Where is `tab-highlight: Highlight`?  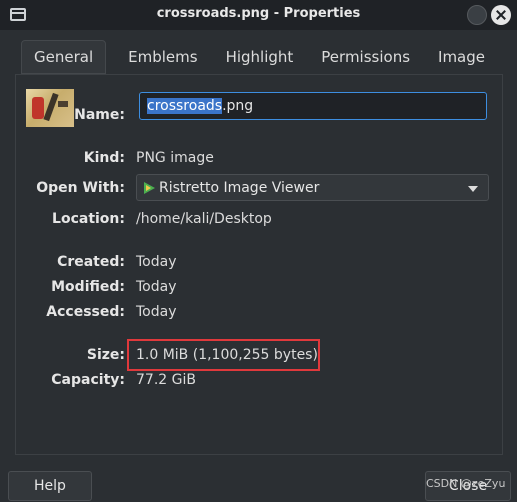 tab-highlight: Highlight is located at coordinates (260, 57).